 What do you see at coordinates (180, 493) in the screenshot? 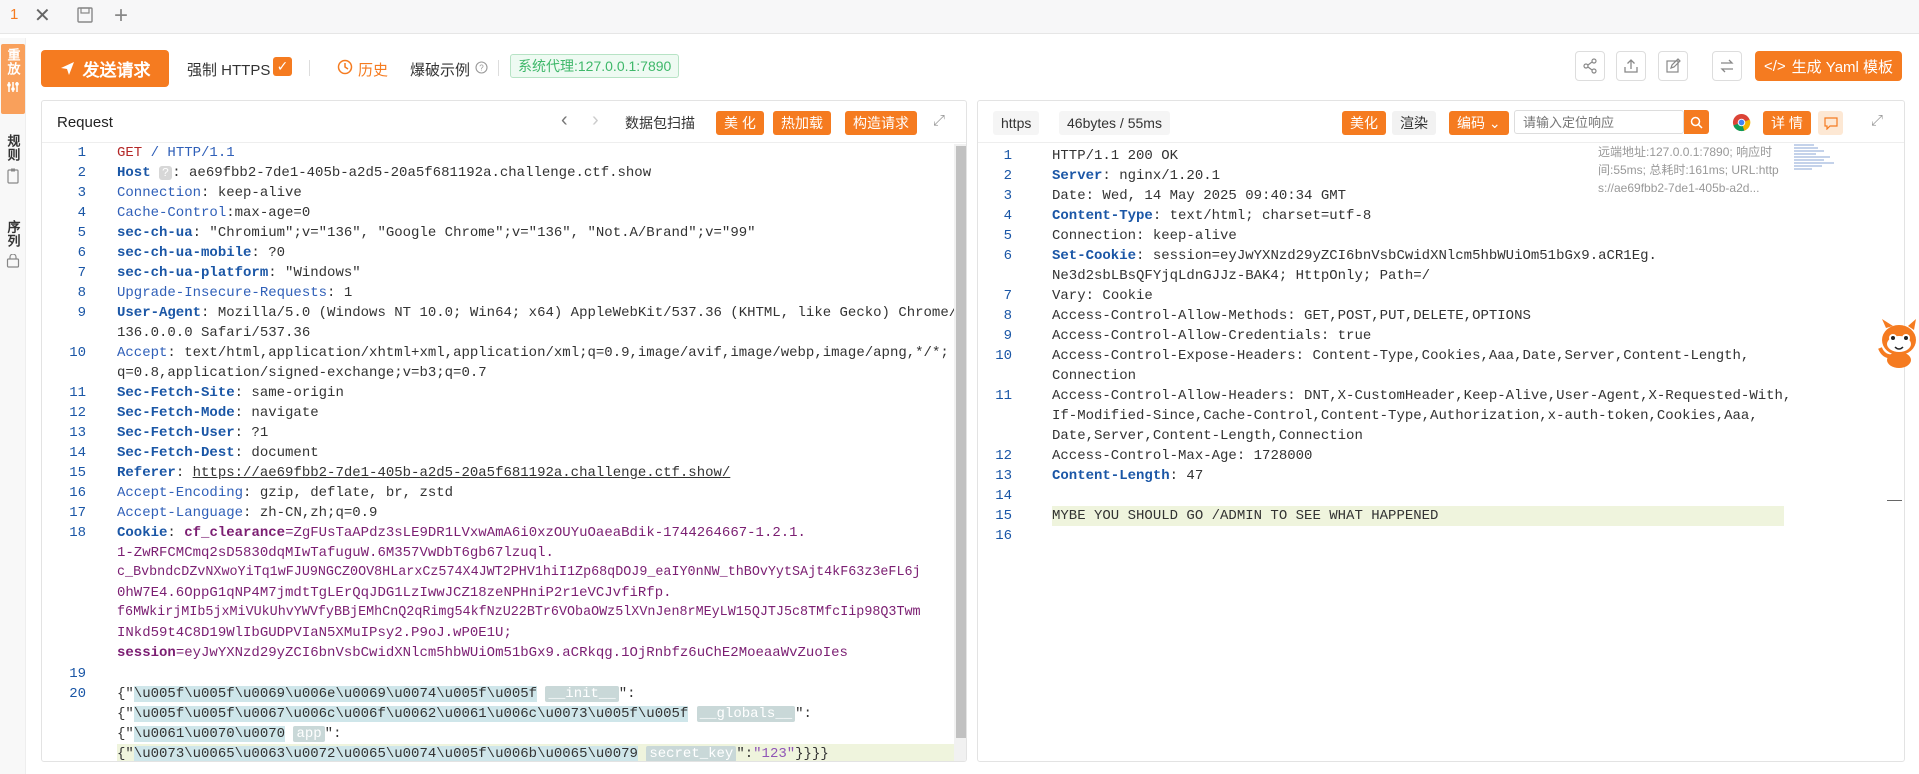
I see `header-key: Accept-Encoding` at bounding box center [180, 493].